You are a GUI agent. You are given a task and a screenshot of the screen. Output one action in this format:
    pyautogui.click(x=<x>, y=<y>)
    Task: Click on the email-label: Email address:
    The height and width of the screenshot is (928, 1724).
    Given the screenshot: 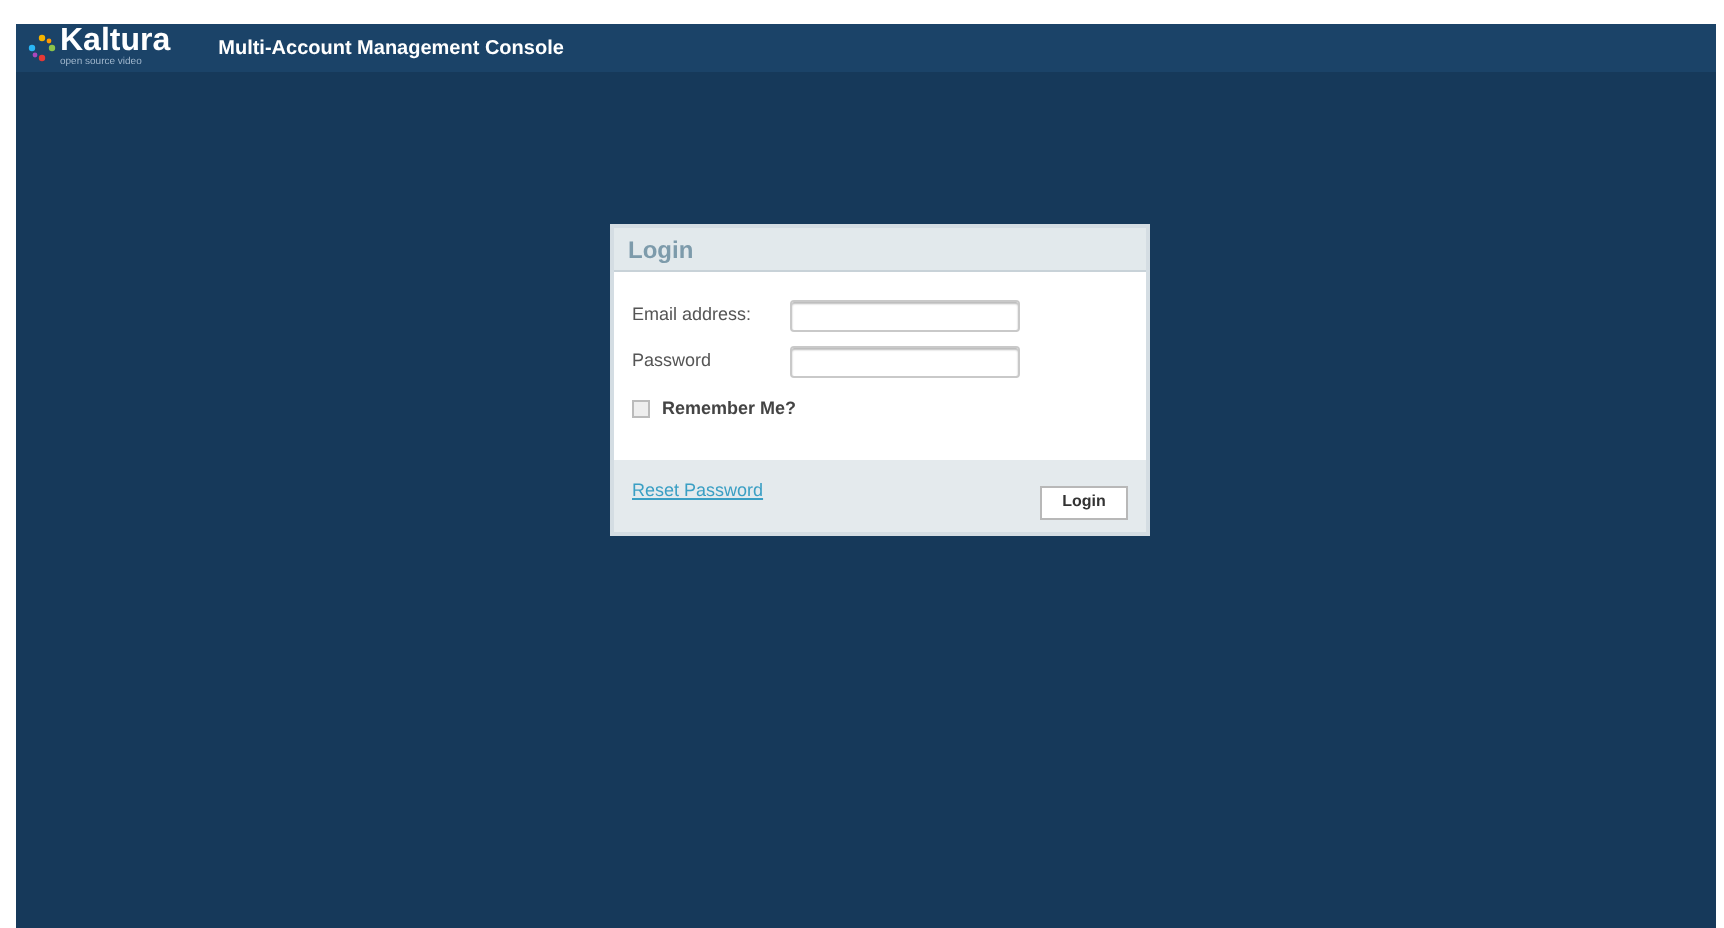 What is the action you would take?
    pyautogui.click(x=693, y=315)
    